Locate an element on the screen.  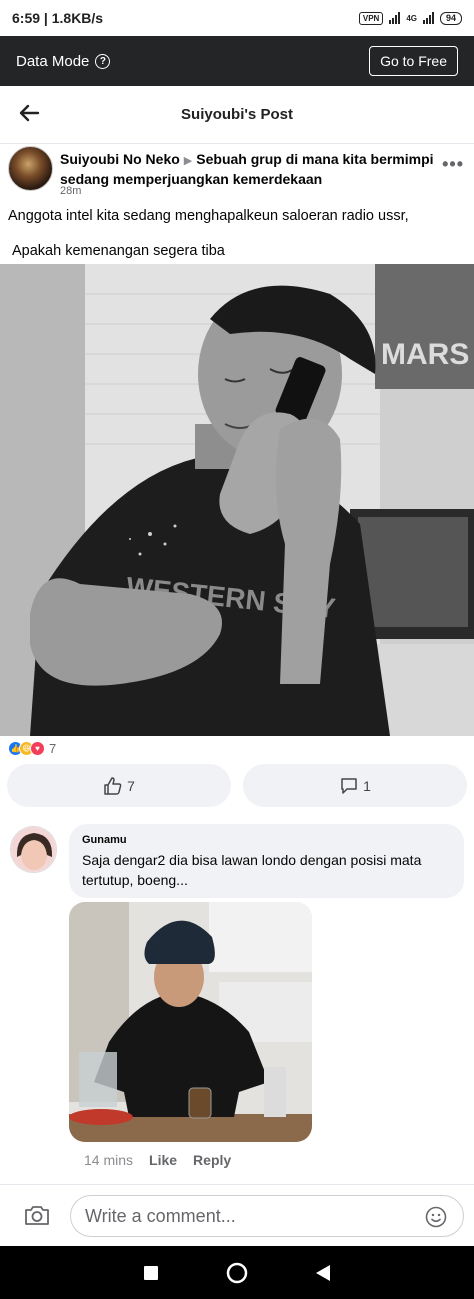
commenter-name: Gunamu is located at coordinates (266, 840).